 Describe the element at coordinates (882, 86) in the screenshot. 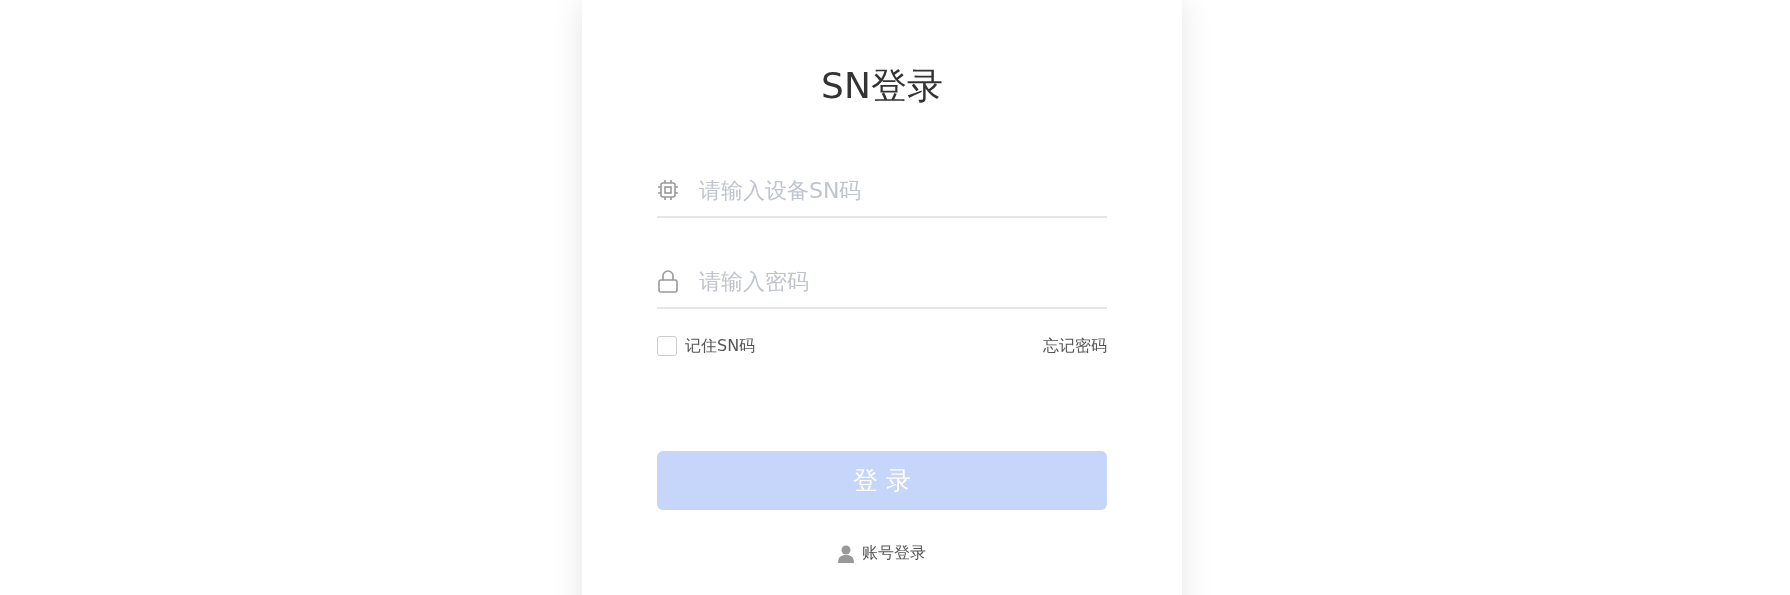

I see `login-title: SN登录` at that location.